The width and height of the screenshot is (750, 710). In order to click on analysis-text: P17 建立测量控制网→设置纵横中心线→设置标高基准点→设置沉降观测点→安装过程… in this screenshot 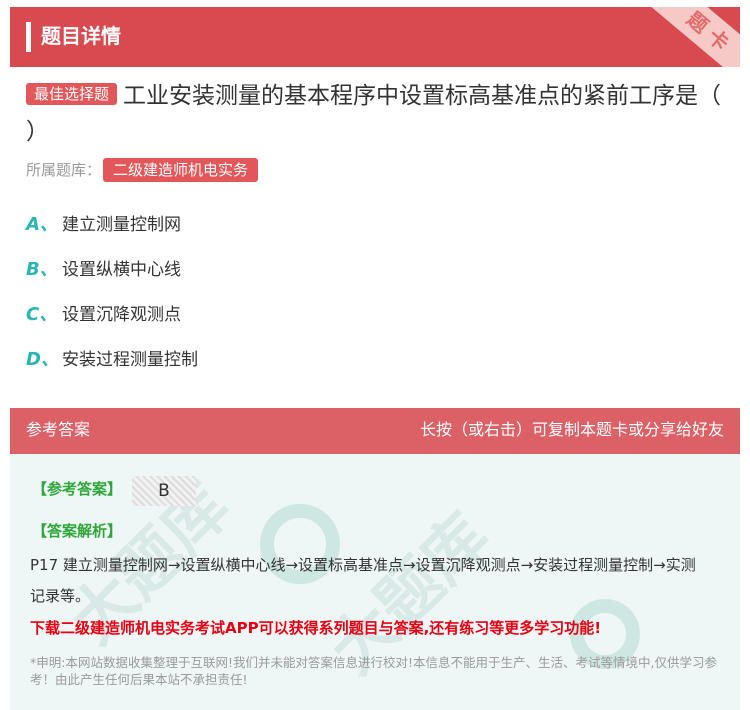, I will do `click(363, 580)`.